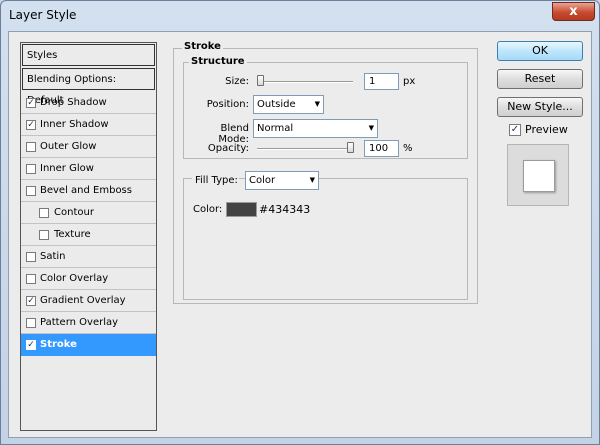 The height and width of the screenshot is (445, 600). I want to click on inner-shadow-checkbox: ✓, so click(31, 125).